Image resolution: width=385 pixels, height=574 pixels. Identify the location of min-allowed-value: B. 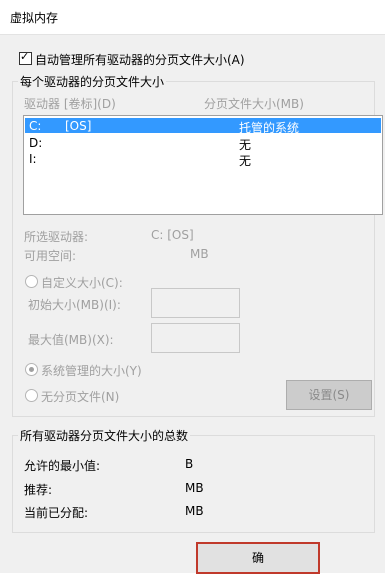
(189, 464).